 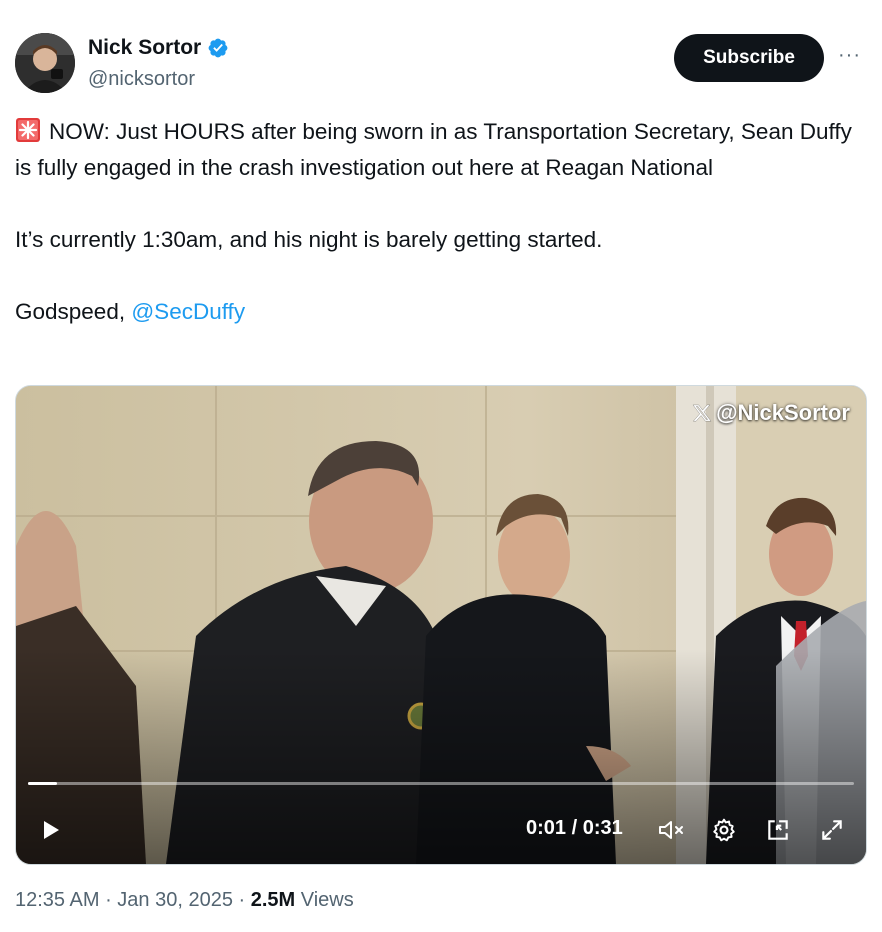 What do you see at coordinates (28, 130) in the screenshot?
I see `siren-emoji-icon` at bounding box center [28, 130].